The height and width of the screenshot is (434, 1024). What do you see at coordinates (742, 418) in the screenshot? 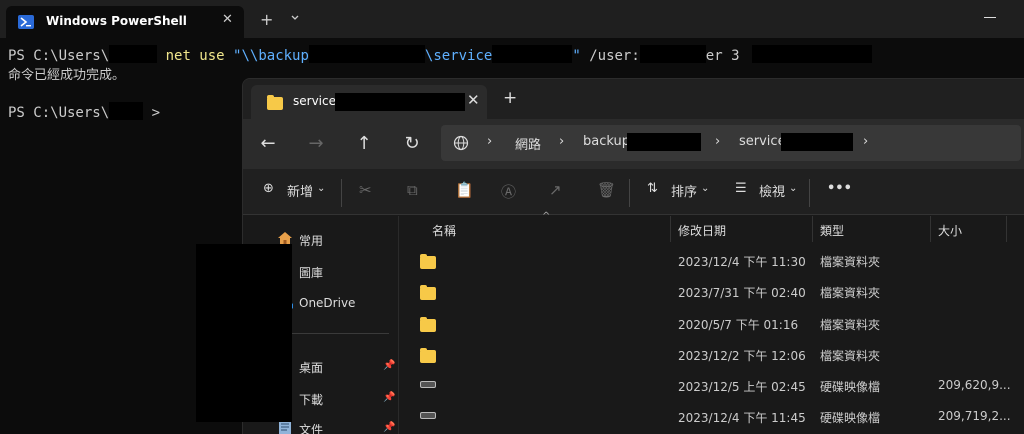
I see `cell-date: 2023/12/4 下午 11:45` at bounding box center [742, 418].